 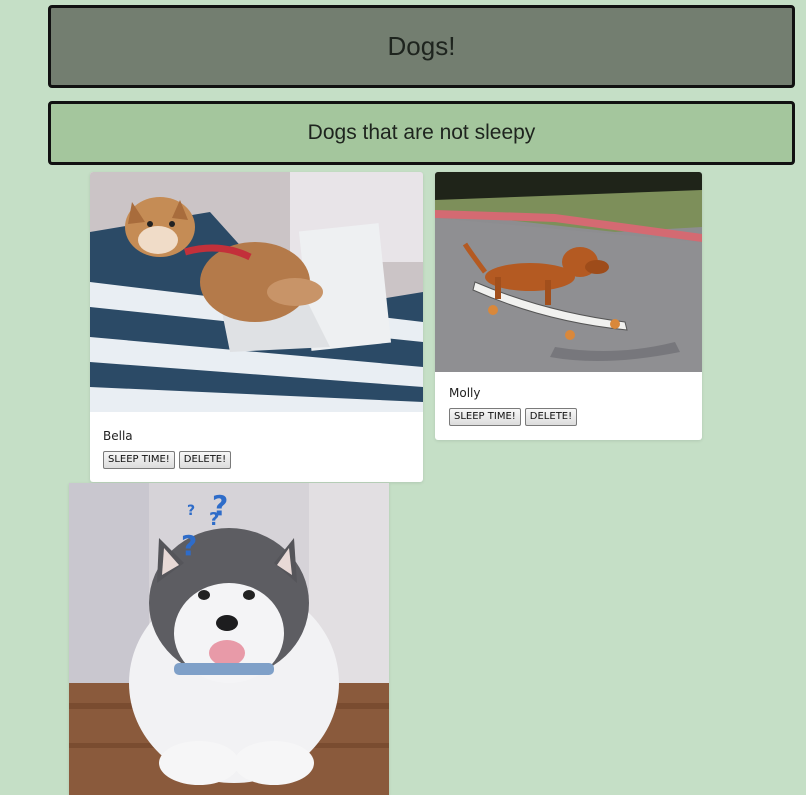 I want to click on dog-card-molly: Molly SLEEP TIME! DELETE!, so click(x=568, y=306).